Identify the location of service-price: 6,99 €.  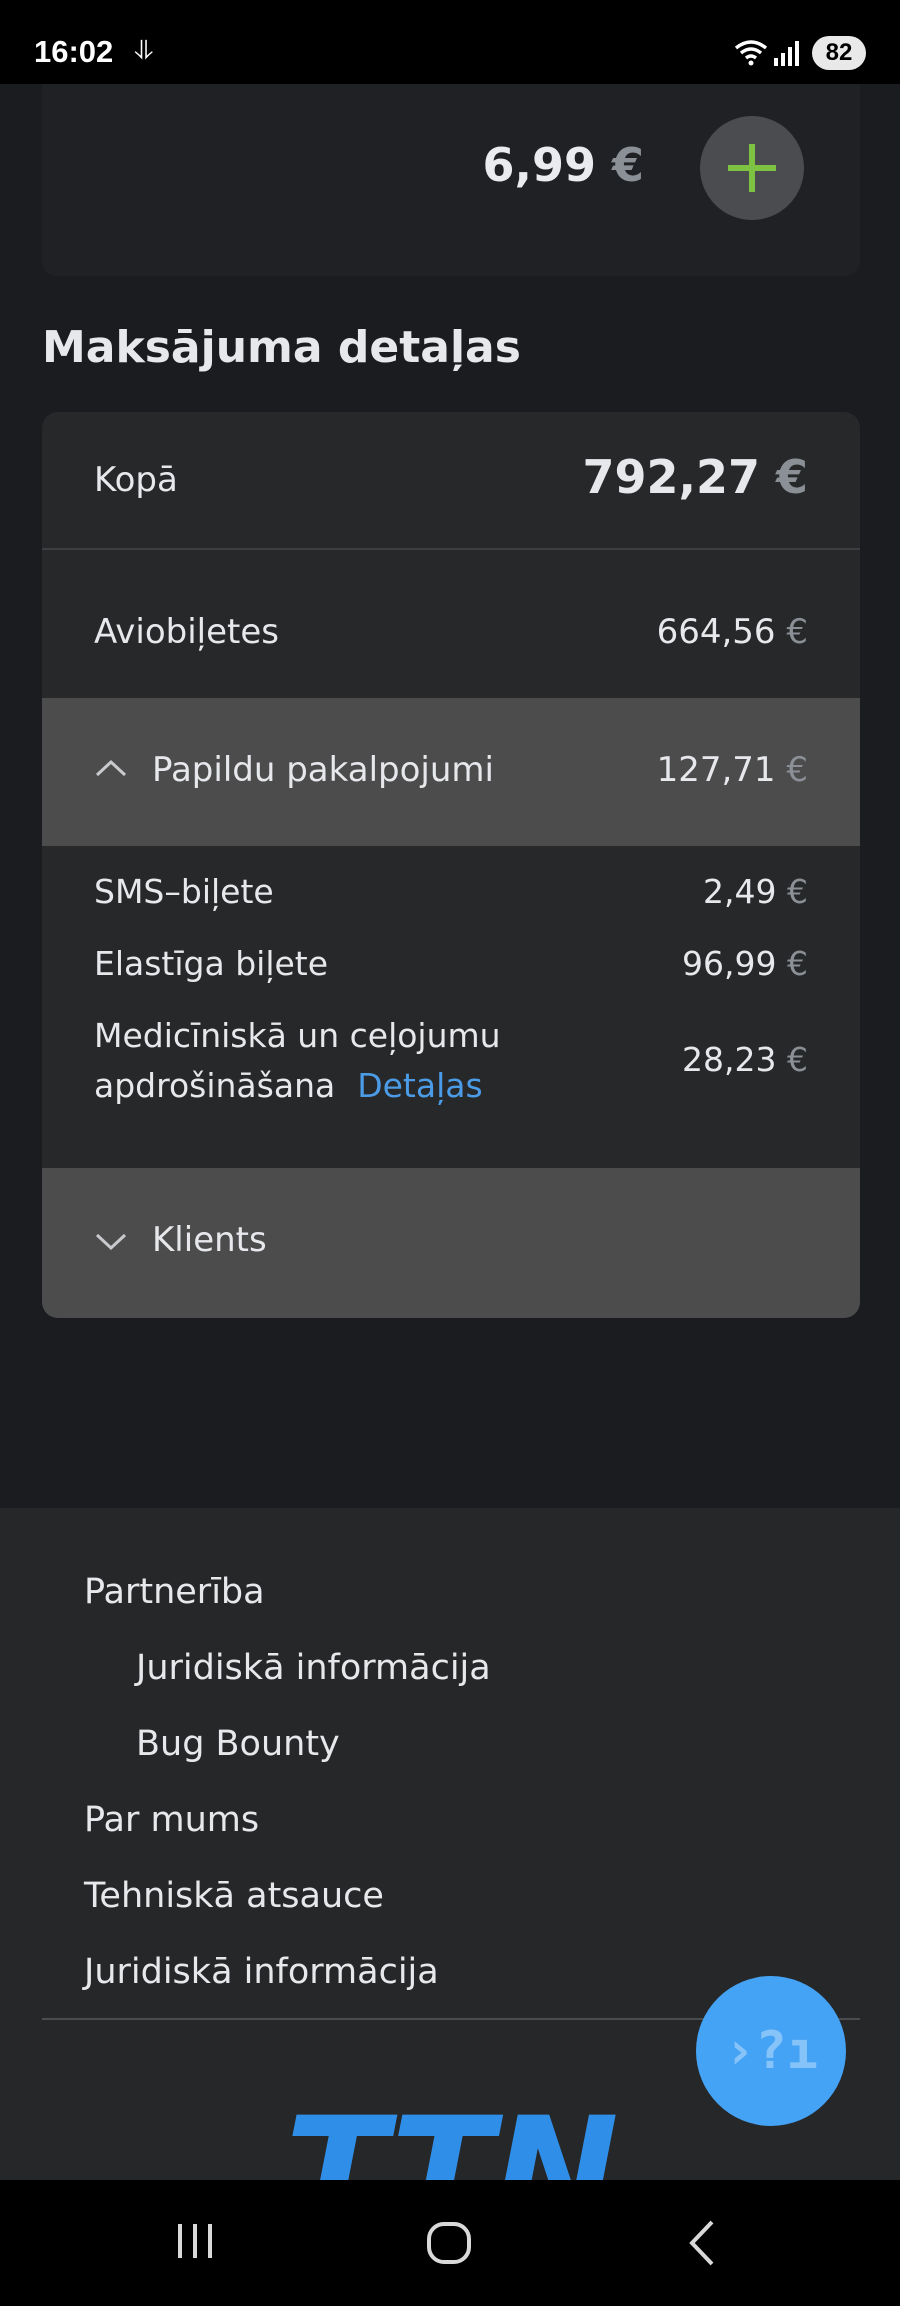
(563, 165).